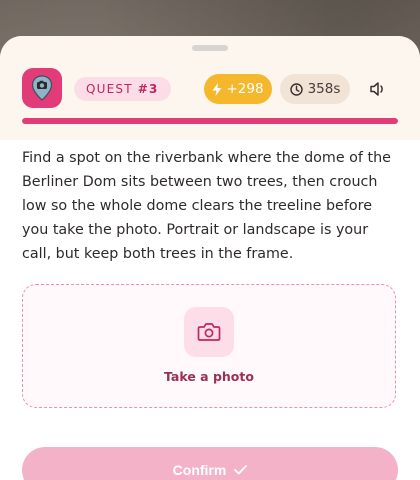 The width and height of the screenshot is (420, 480). I want to click on lightning-icon, so click(217, 89).